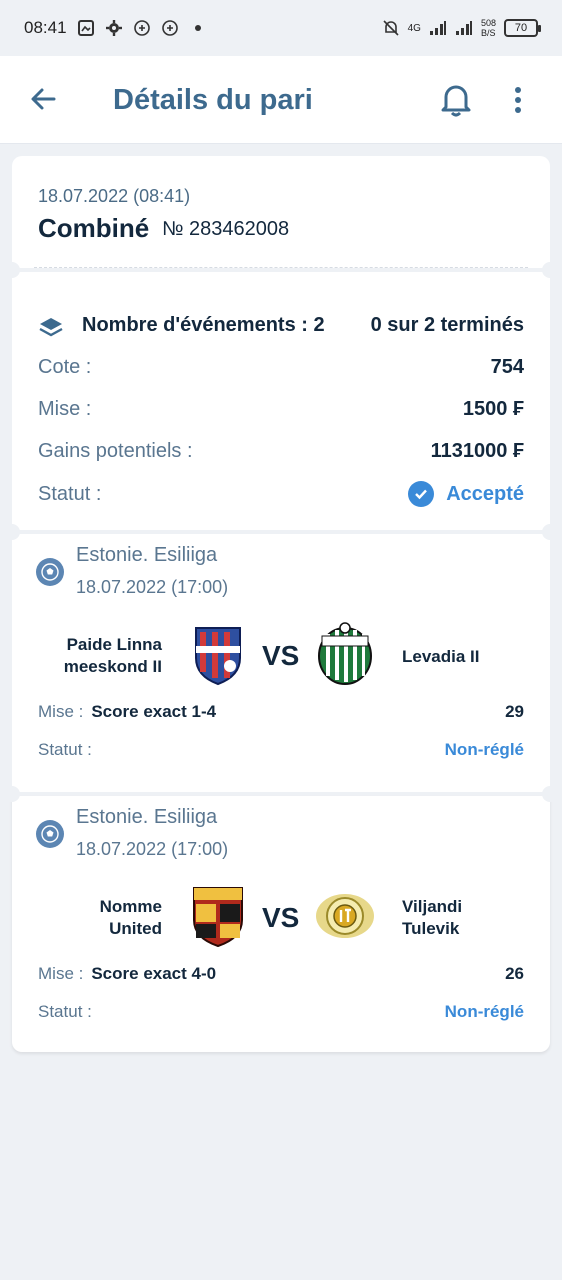 The width and height of the screenshot is (562, 1280). Describe the element at coordinates (51, 331) in the screenshot. I see `layers-icon` at that location.